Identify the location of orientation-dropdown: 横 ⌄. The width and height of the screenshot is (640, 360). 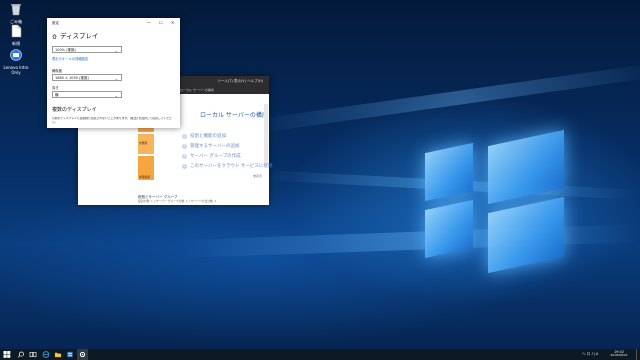
(87, 94).